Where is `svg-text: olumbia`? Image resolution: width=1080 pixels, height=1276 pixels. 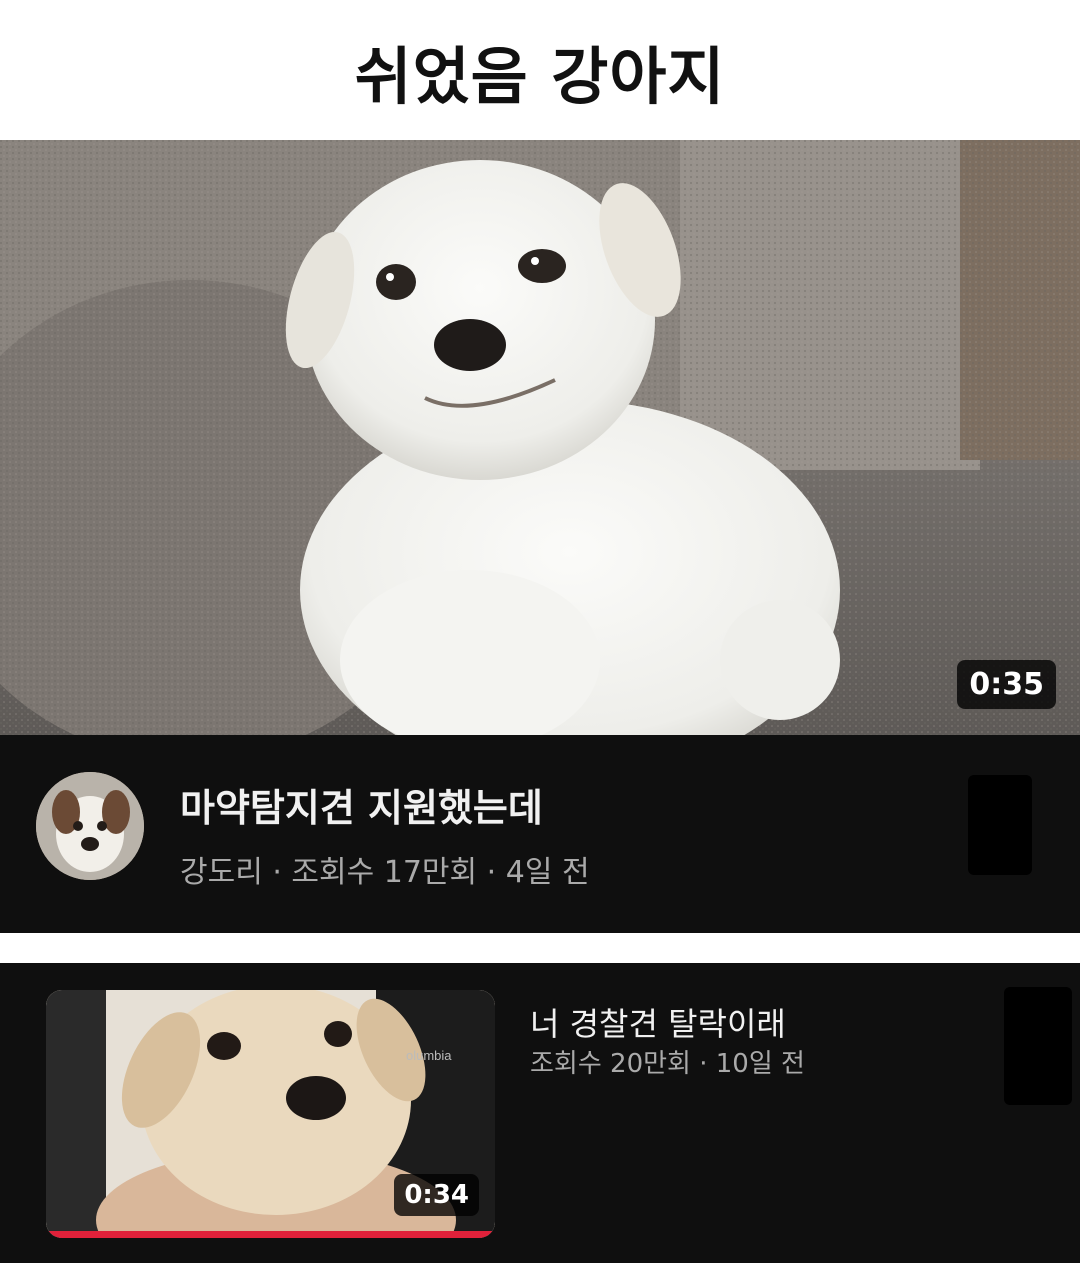
svg-text: olumbia is located at coordinates (429, 1055).